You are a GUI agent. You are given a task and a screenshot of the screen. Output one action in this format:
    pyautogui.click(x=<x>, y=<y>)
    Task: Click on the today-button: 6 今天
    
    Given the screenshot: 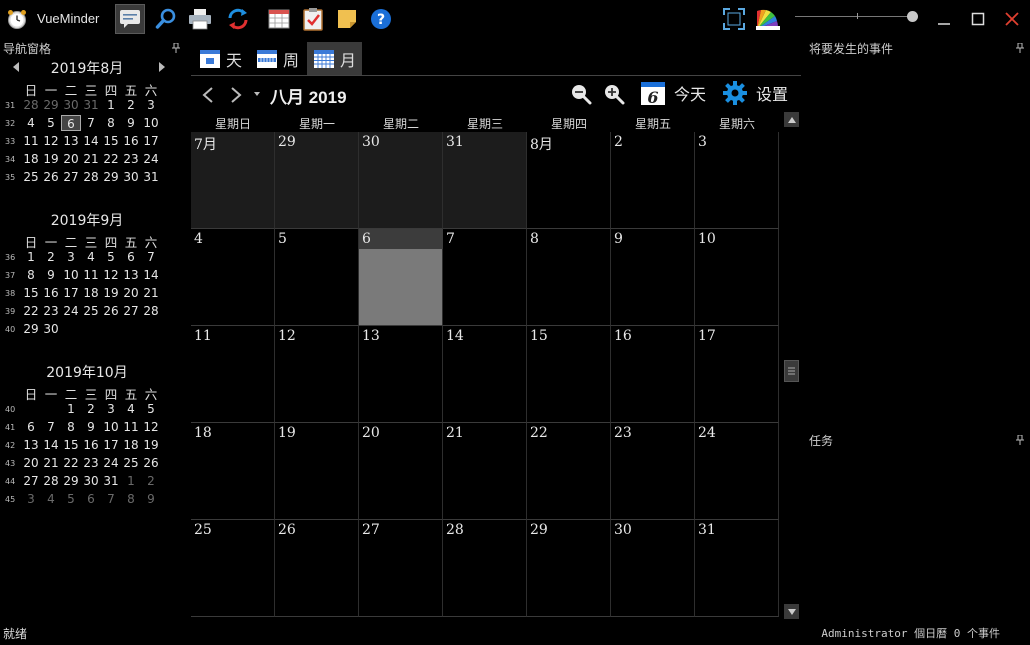 What is the action you would take?
    pyautogui.click(x=673, y=93)
    